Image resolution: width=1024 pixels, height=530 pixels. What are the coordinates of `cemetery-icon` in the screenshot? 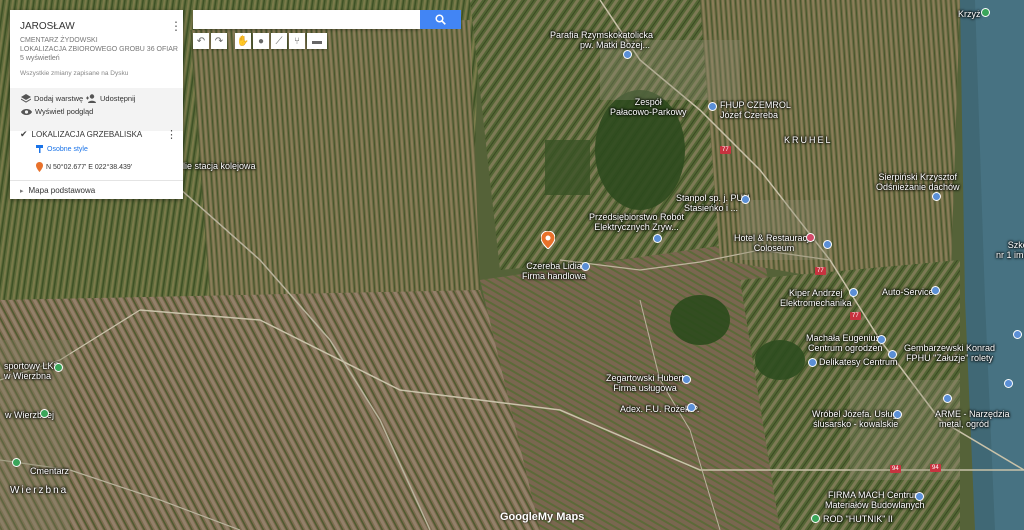 It's located at (16, 462).